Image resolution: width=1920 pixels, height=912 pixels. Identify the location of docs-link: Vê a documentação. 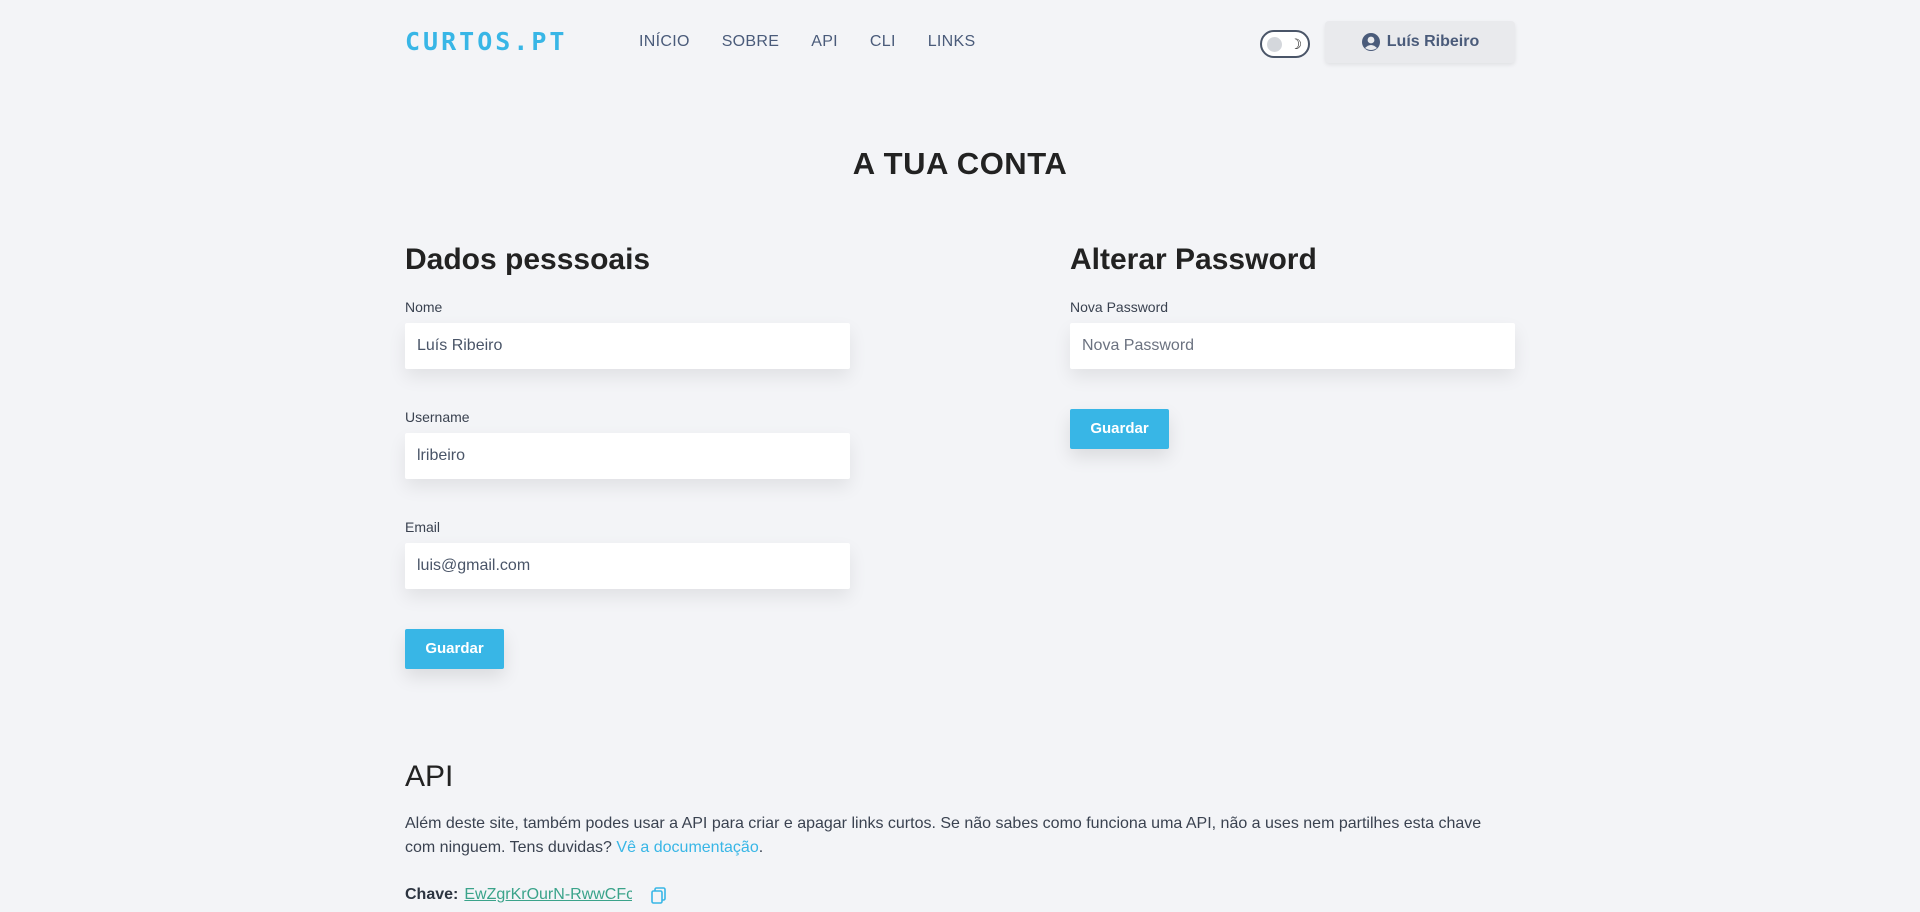
(687, 847).